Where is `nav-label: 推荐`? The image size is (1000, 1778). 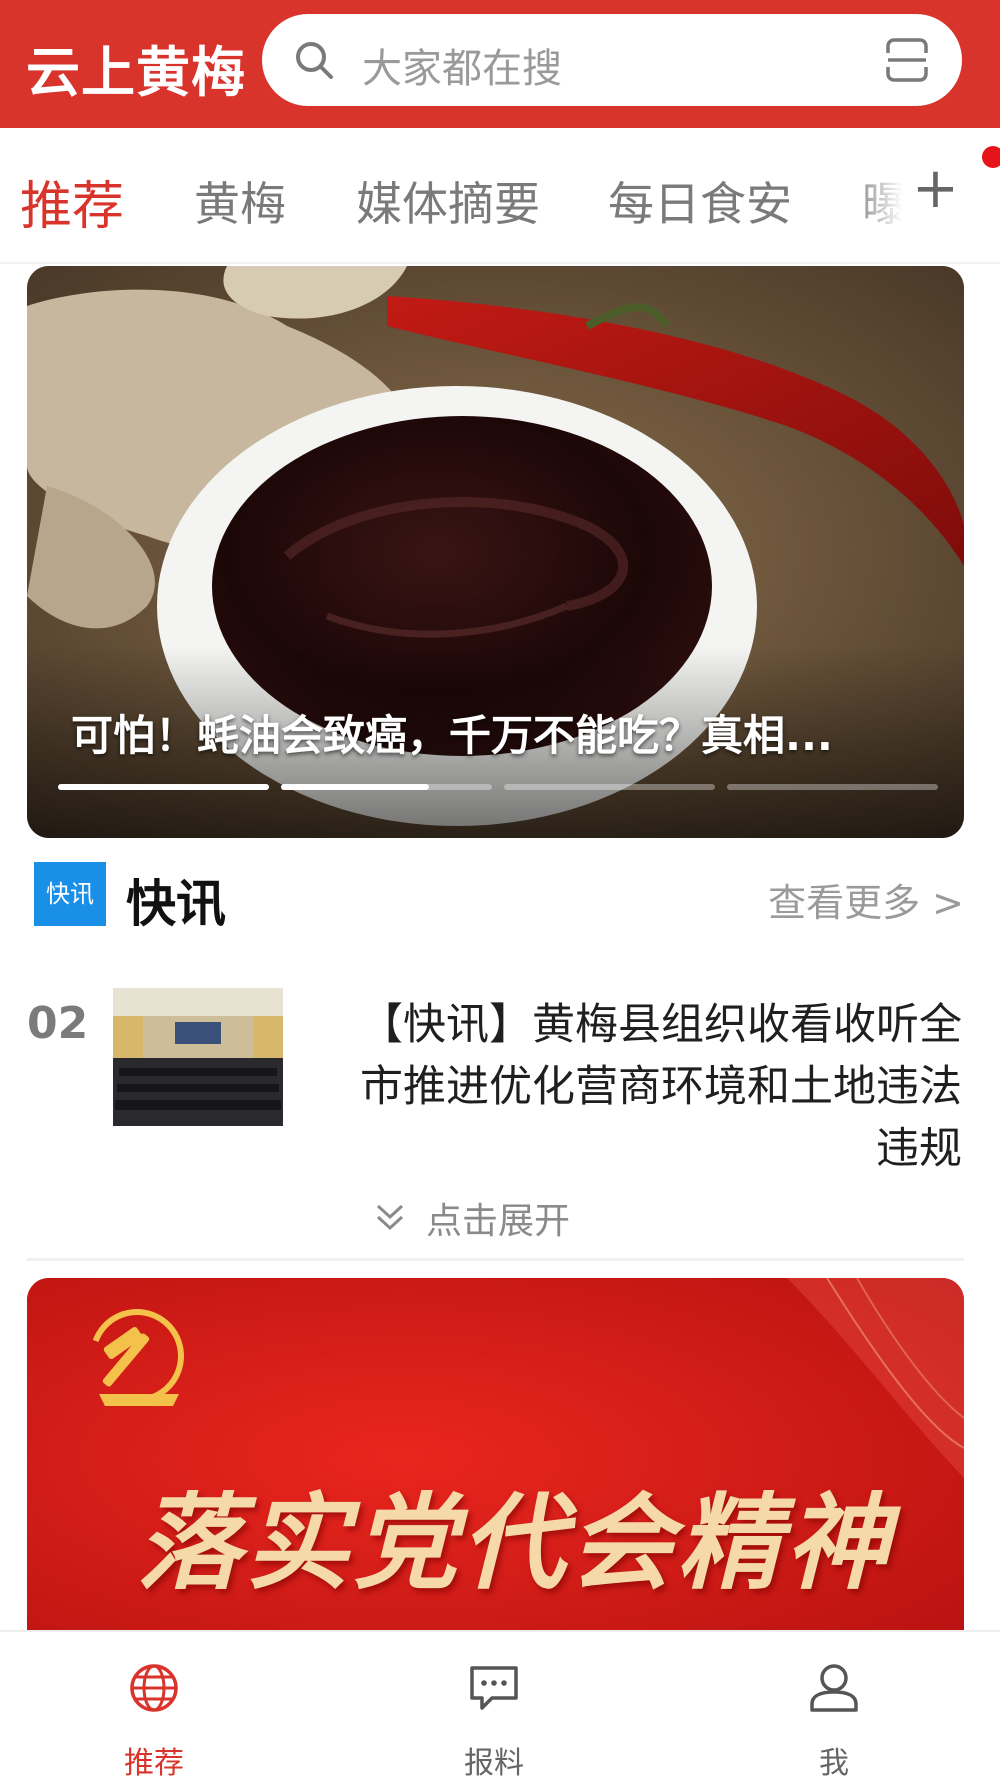
nav-label: 推荐 is located at coordinates (154, 1762).